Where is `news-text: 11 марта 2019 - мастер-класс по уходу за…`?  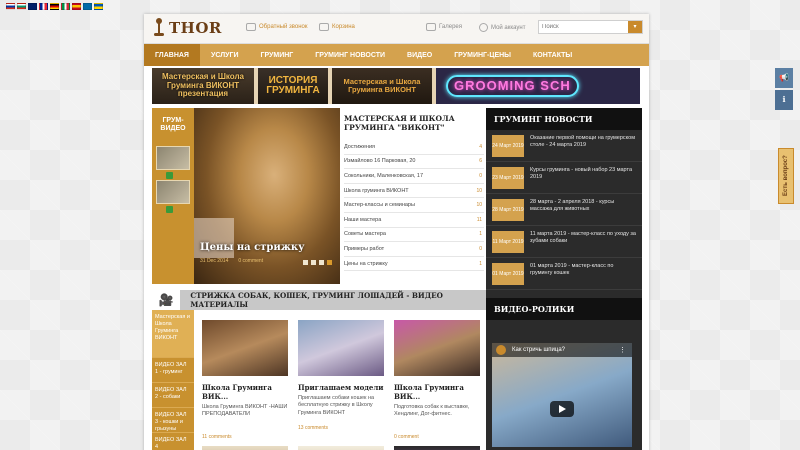
news-text: 11 марта 2019 - мастер-класс по уходу за… is located at coordinates (583, 241).